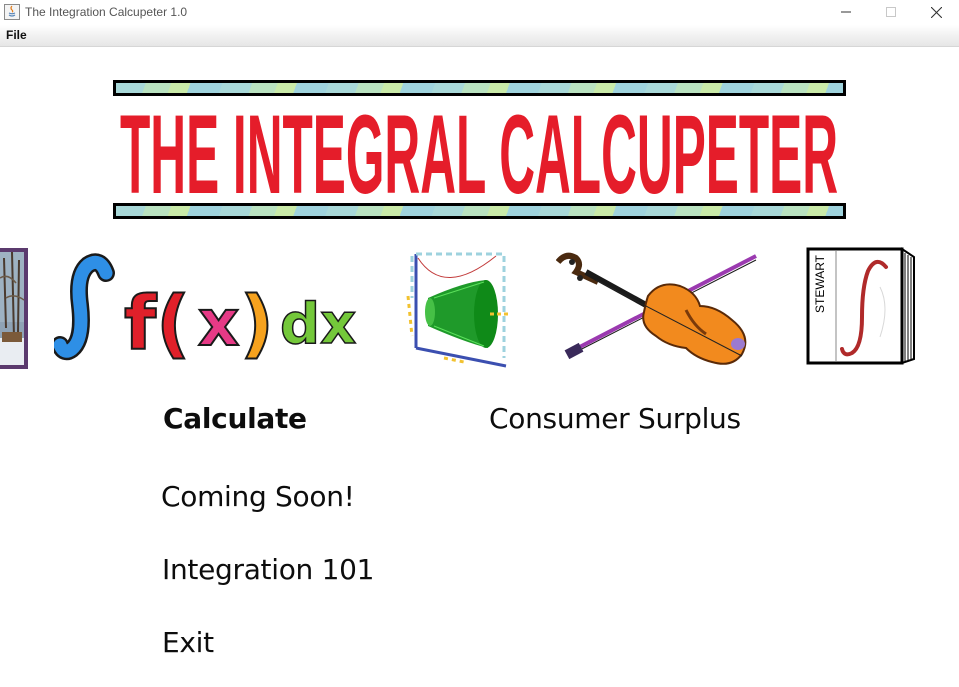  Describe the element at coordinates (479, 12) in the screenshot. I see `title-bar: The Integration Calcupeter 1.0` at that location.